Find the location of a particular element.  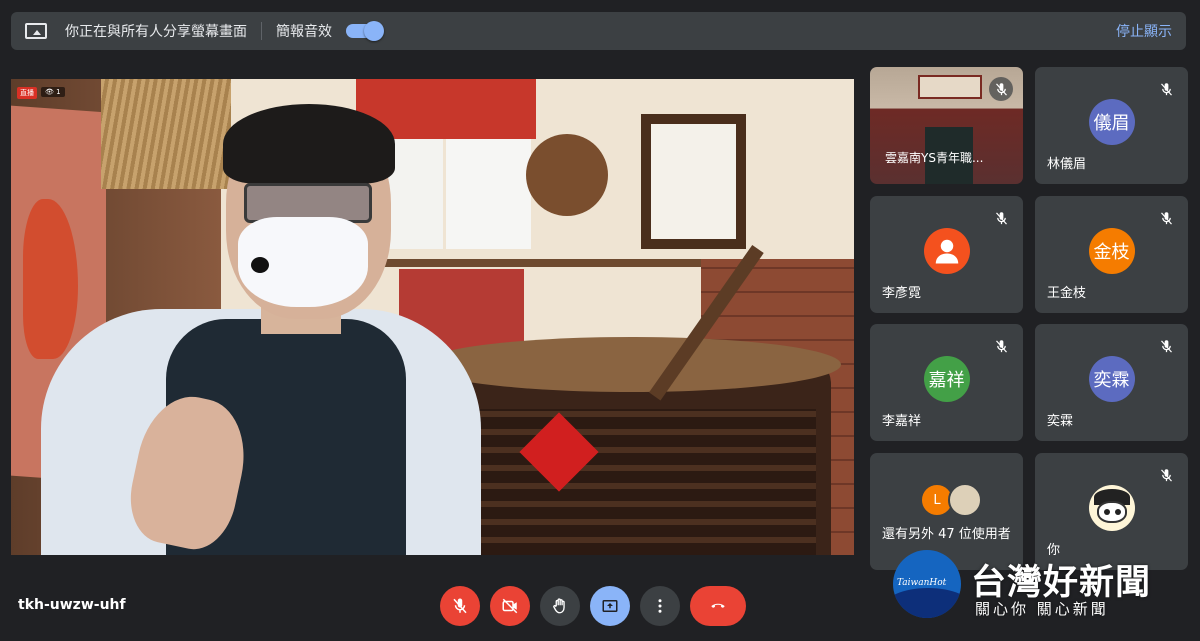

camera-toggle-button is located at coordinates (510, 606).